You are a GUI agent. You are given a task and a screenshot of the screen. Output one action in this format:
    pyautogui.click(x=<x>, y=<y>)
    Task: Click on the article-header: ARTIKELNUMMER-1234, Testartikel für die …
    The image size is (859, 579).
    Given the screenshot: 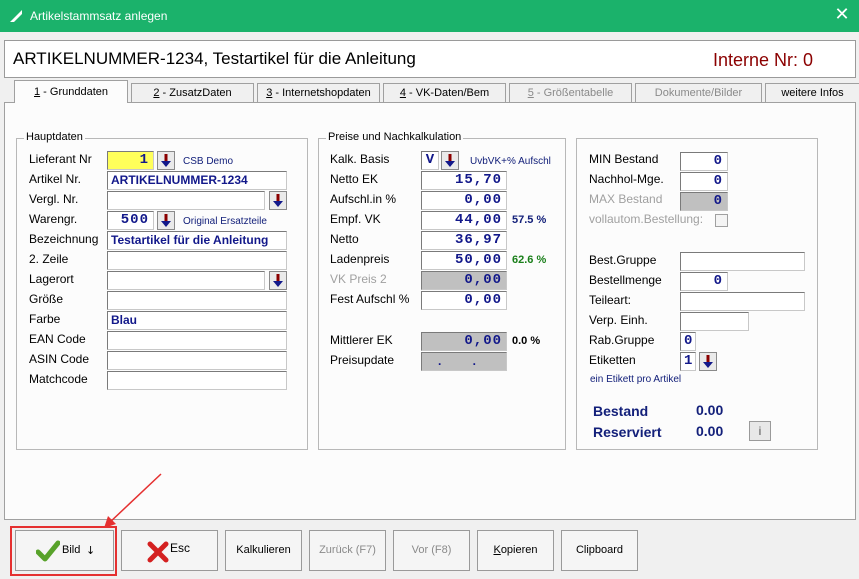 What is the action you would take?
    pyautogui.click(x=430, y=59)
    